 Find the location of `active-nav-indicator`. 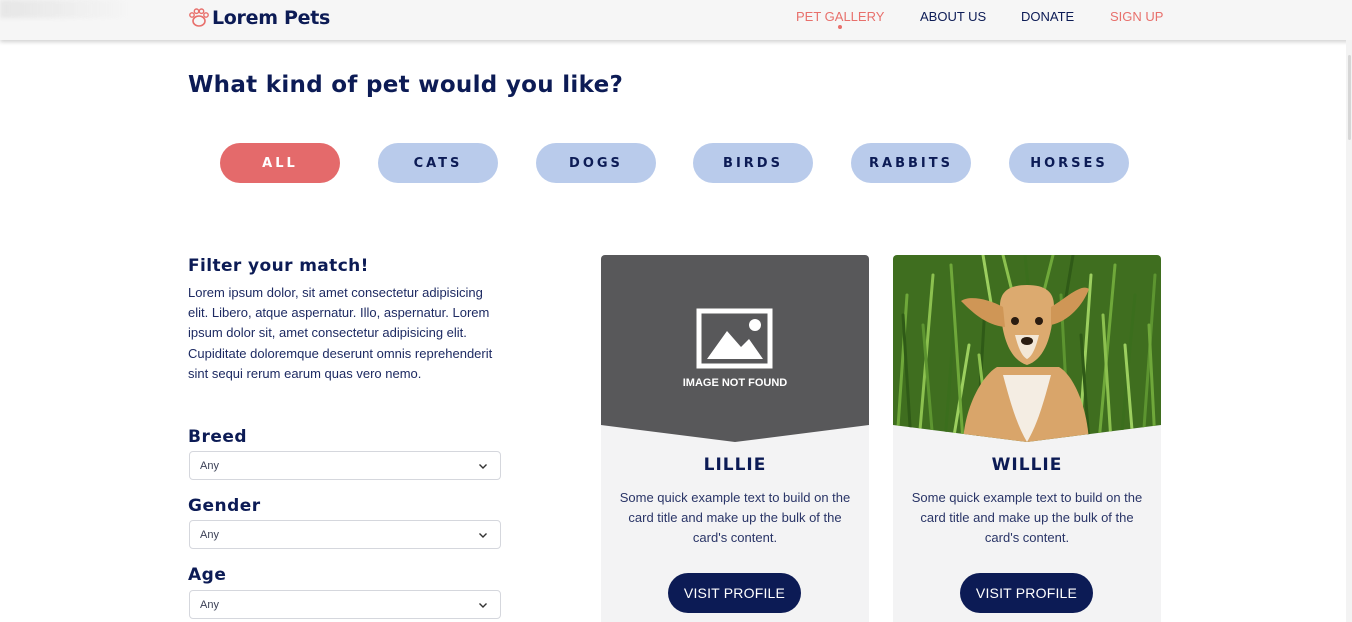

active-nav-indicator is located at coordinates (840, 27).